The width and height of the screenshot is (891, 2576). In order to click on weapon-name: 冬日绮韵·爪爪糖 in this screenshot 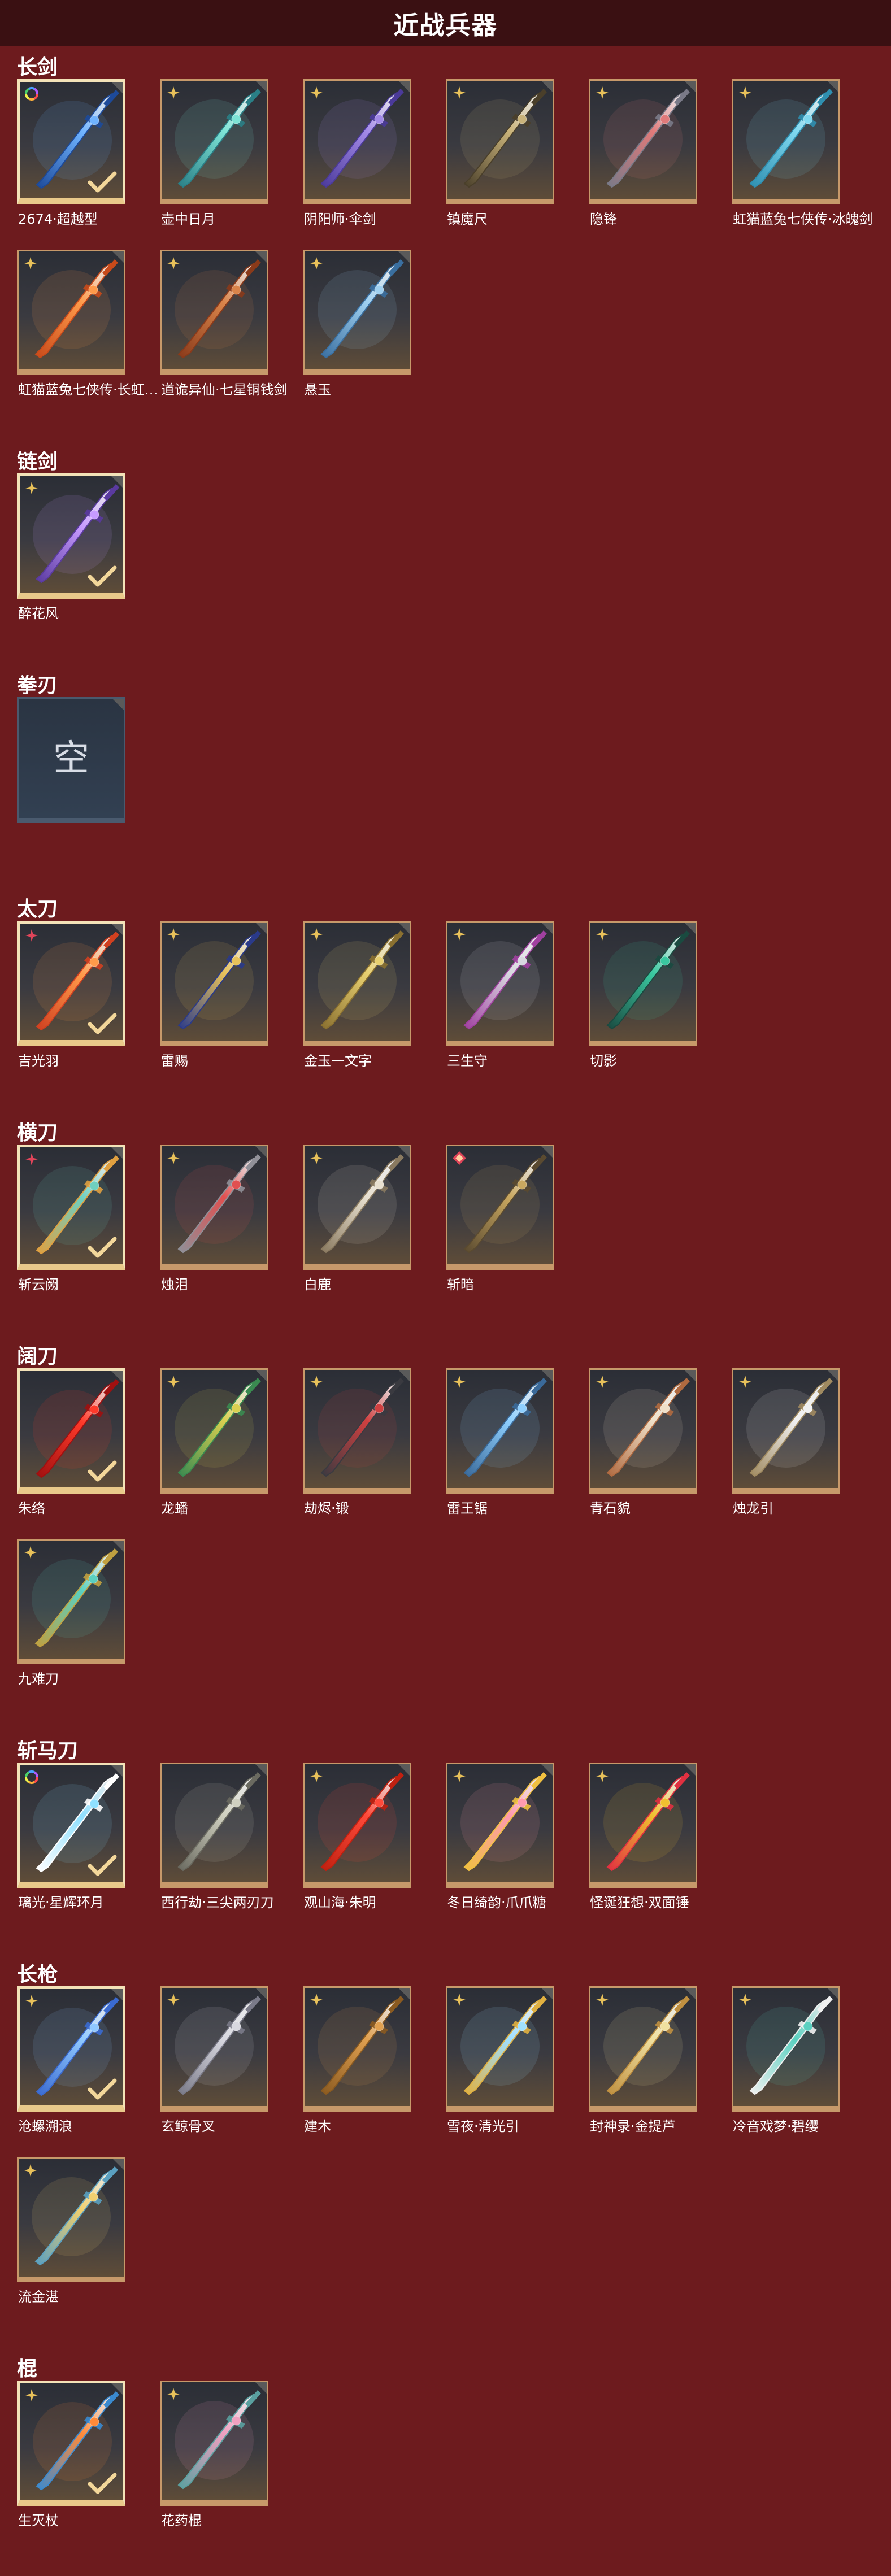, I will do `click(496, 1903)`.